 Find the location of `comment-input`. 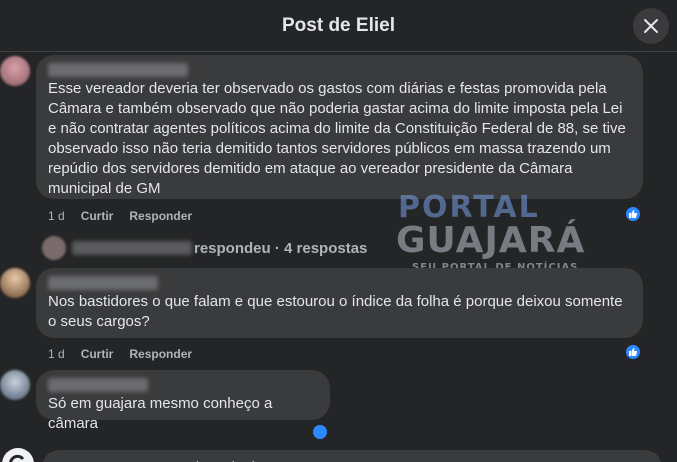

comment-input is located at coordinates (352, 456).